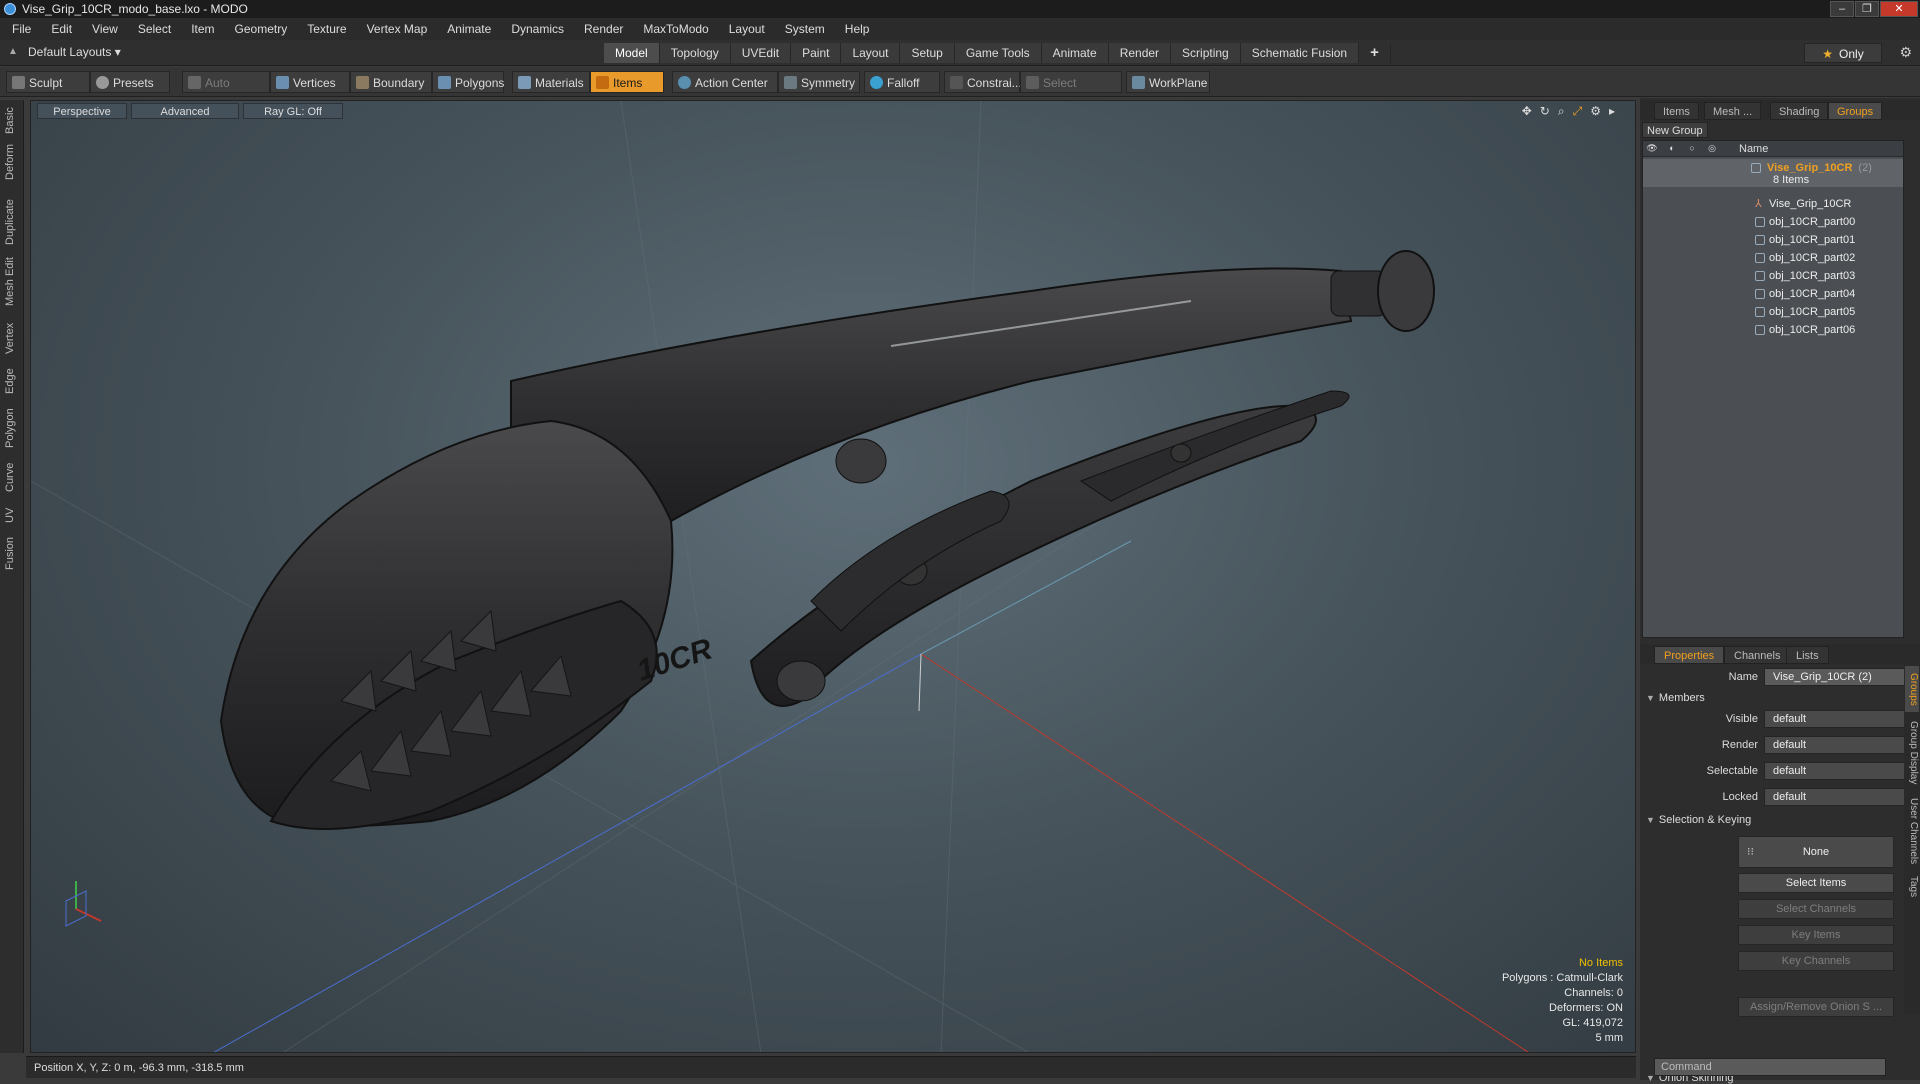  Describe the element at coordinates (1912, 689) in the screenshot. I see `sidetab-groups: Groups` at that location.